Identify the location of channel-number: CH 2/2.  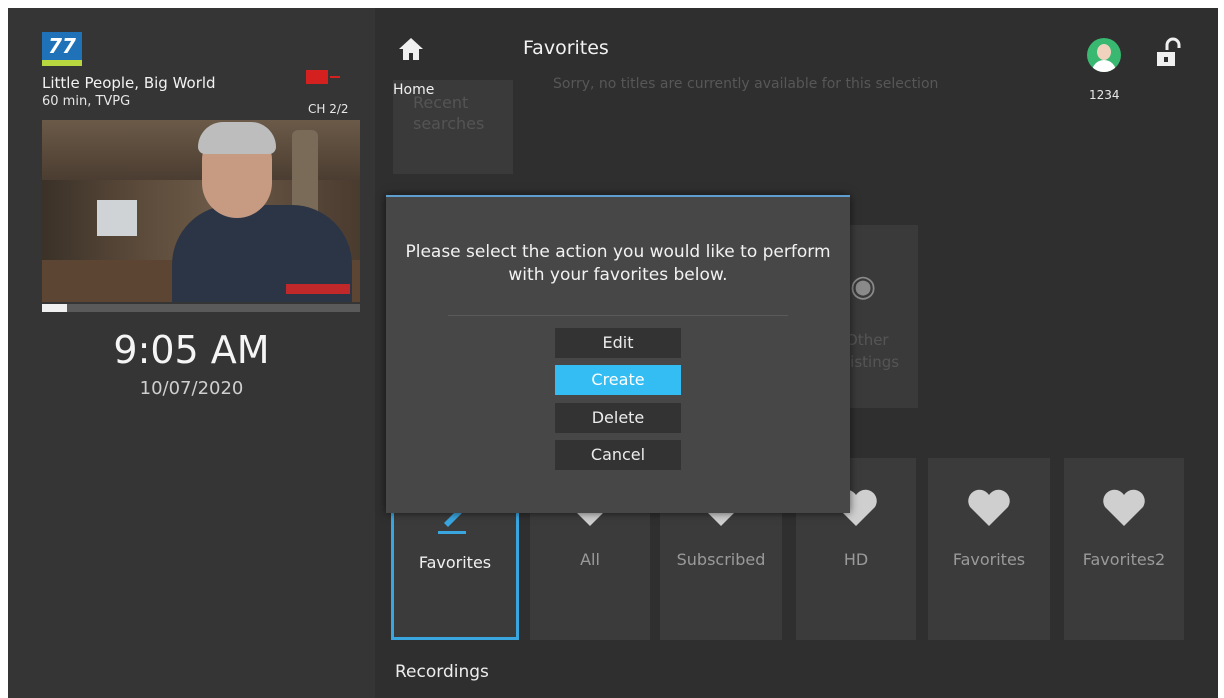
(328, 109).